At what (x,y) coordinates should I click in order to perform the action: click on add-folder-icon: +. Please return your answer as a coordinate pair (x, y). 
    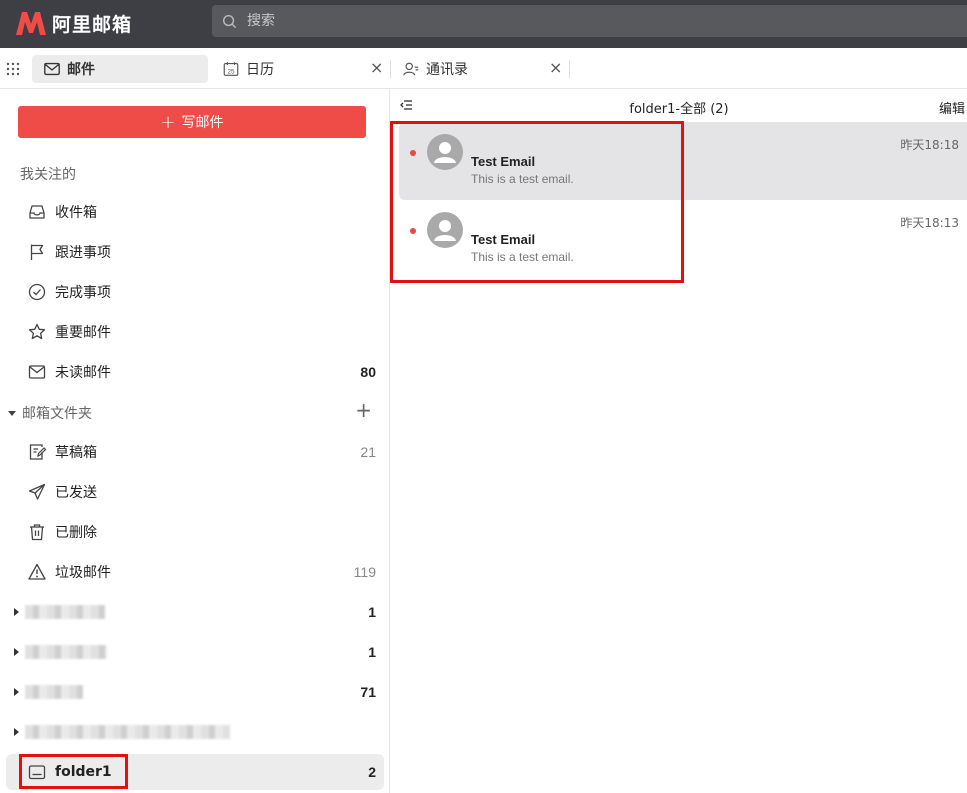
    Looking at the image, I should click on (363, 410).